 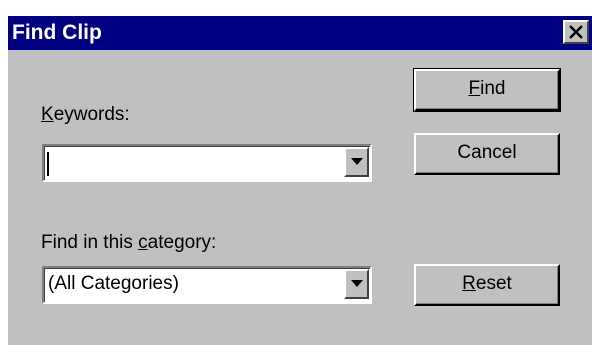 I want to click on keywords-combobox, so click(x=207, y=163).